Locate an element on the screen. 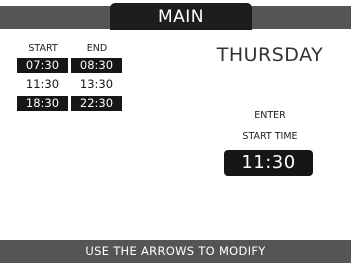 The image size is (351, 263). prompt-line-enter: ENTER is located at coordinates (270, 115).